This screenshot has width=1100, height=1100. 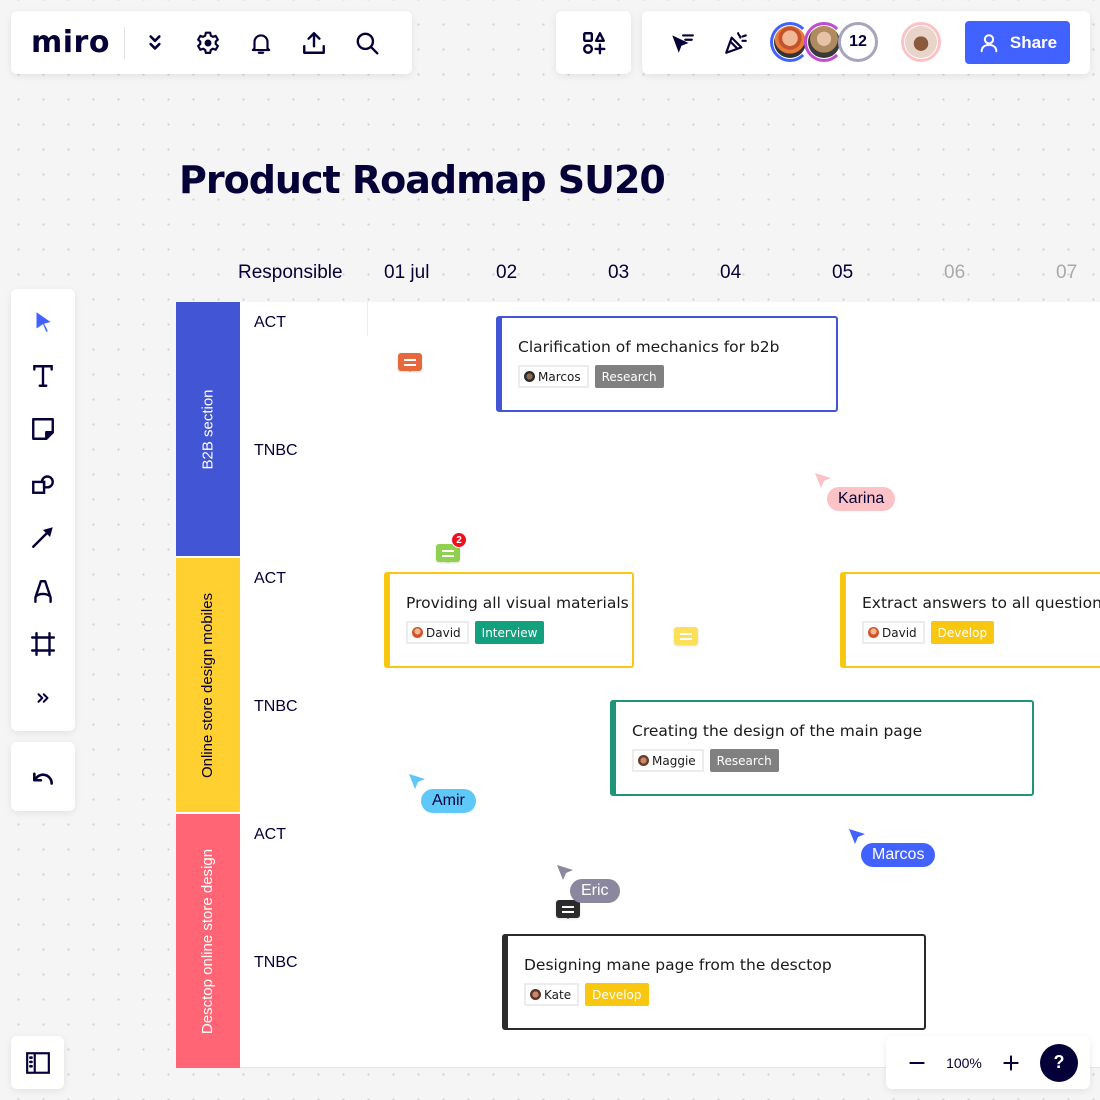 I want to click on help-icon: ?, so click(x=1059, y=1062).